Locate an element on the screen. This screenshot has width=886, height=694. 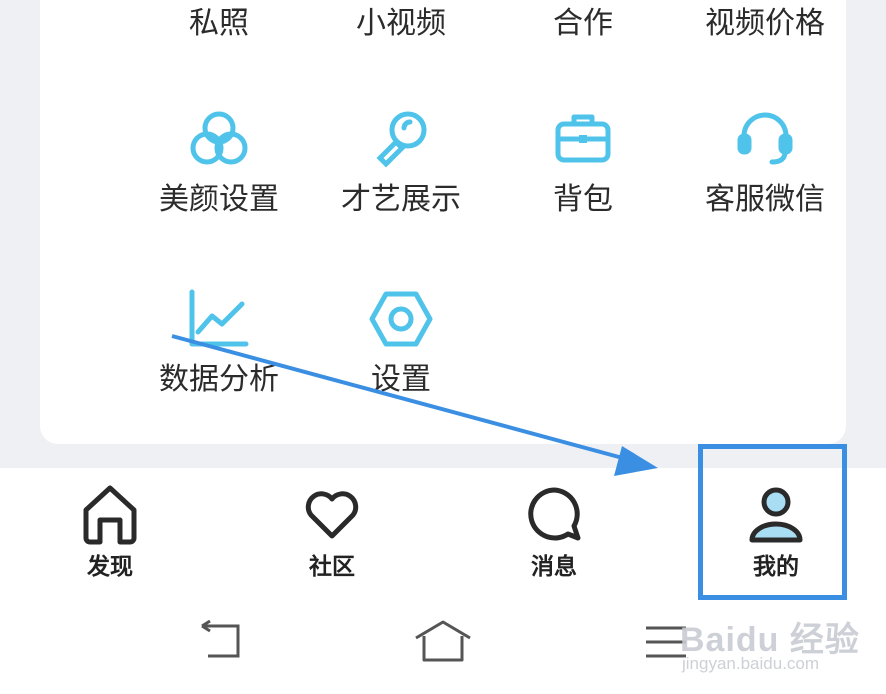
grid-item-label: 设置 is located at coordinates (401, 379).